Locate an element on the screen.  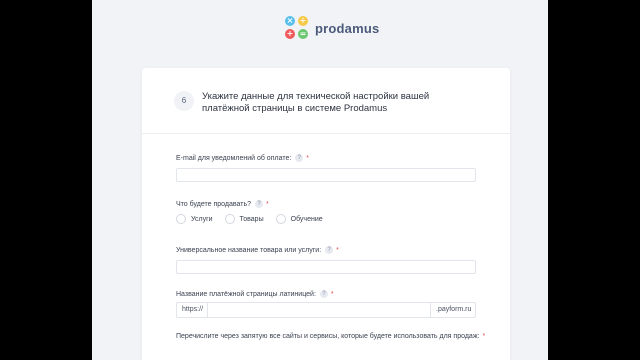
page-name-label: Название платёжной страницы латиницей:? * is located at coordinates (255, 294).